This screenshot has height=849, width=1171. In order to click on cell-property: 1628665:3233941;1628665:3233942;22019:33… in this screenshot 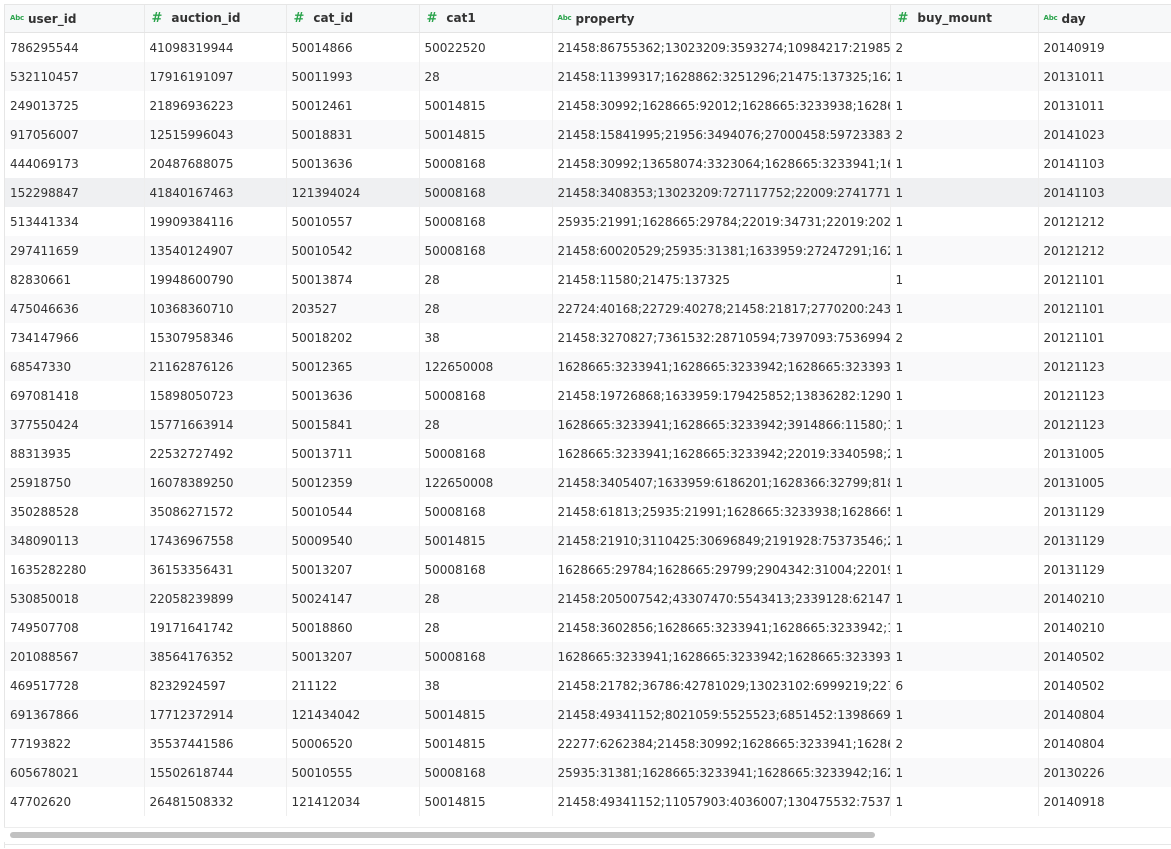, I will do `click(721, 453)`.